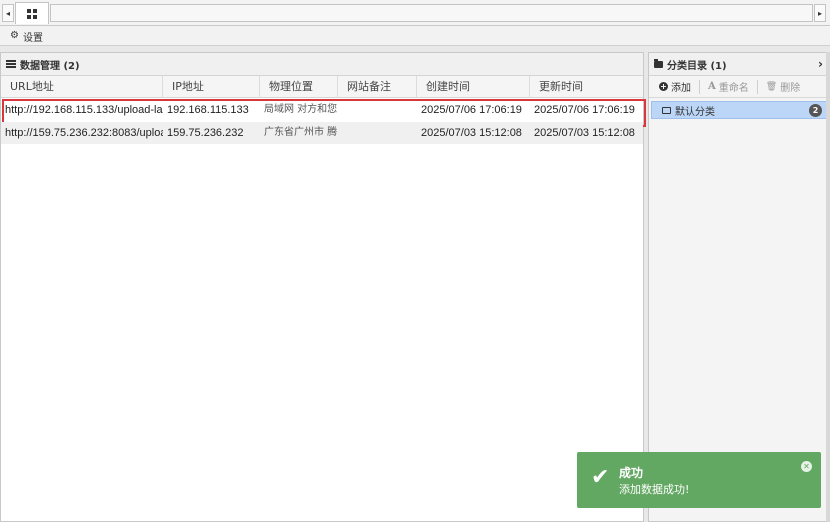 This screenshot has height=522, width=830. What do you see at coordinates (32, 38) in the screenshot?
I see `settings-label: 设置` at bounding box center [32, 38].